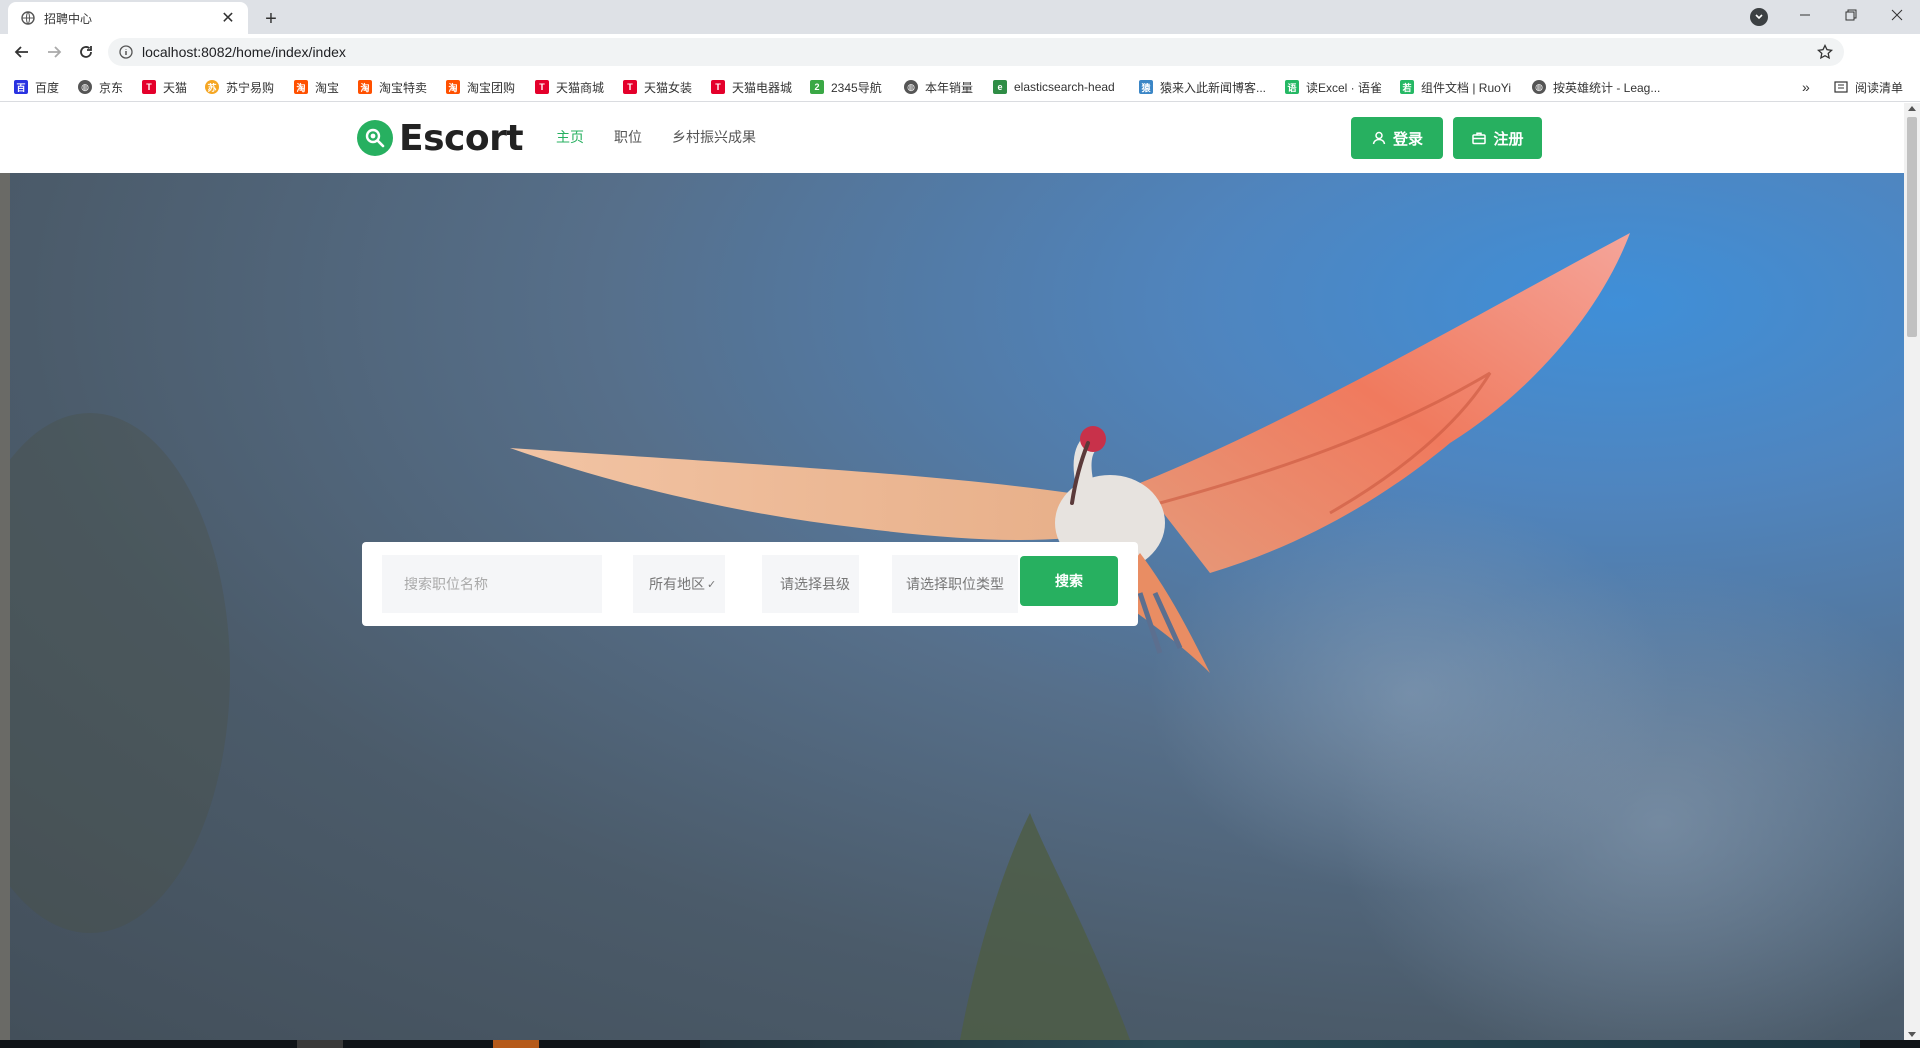  I want to click on region-select: 所有地区 ✓, so click(679, 584).